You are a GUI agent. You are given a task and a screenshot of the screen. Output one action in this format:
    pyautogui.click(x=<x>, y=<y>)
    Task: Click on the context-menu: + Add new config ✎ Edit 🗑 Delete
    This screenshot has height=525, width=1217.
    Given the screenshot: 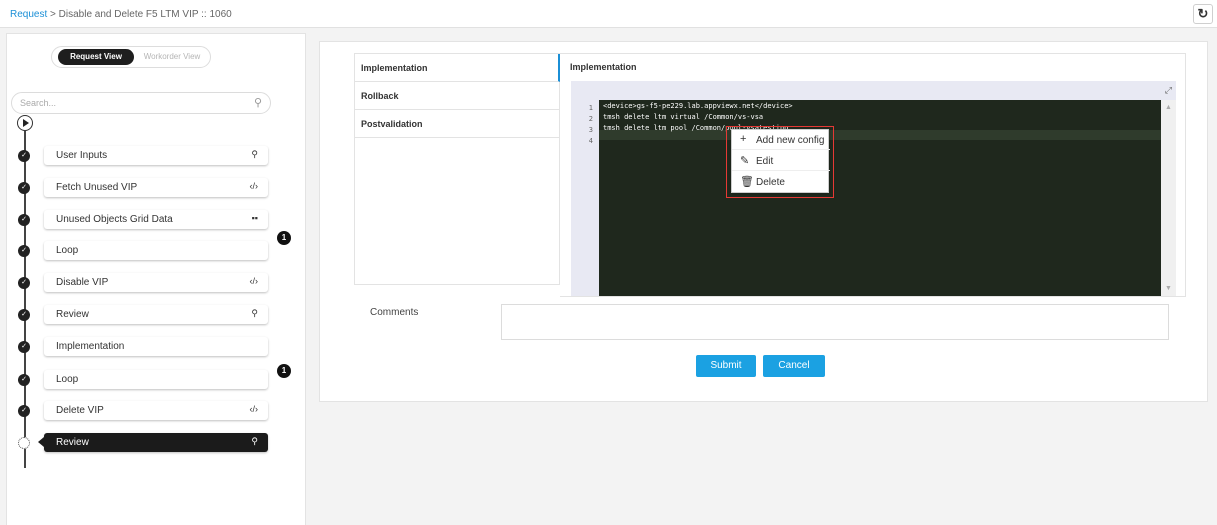 What is the action you would take?
    pyautogui.click(x=780, y=161)
    